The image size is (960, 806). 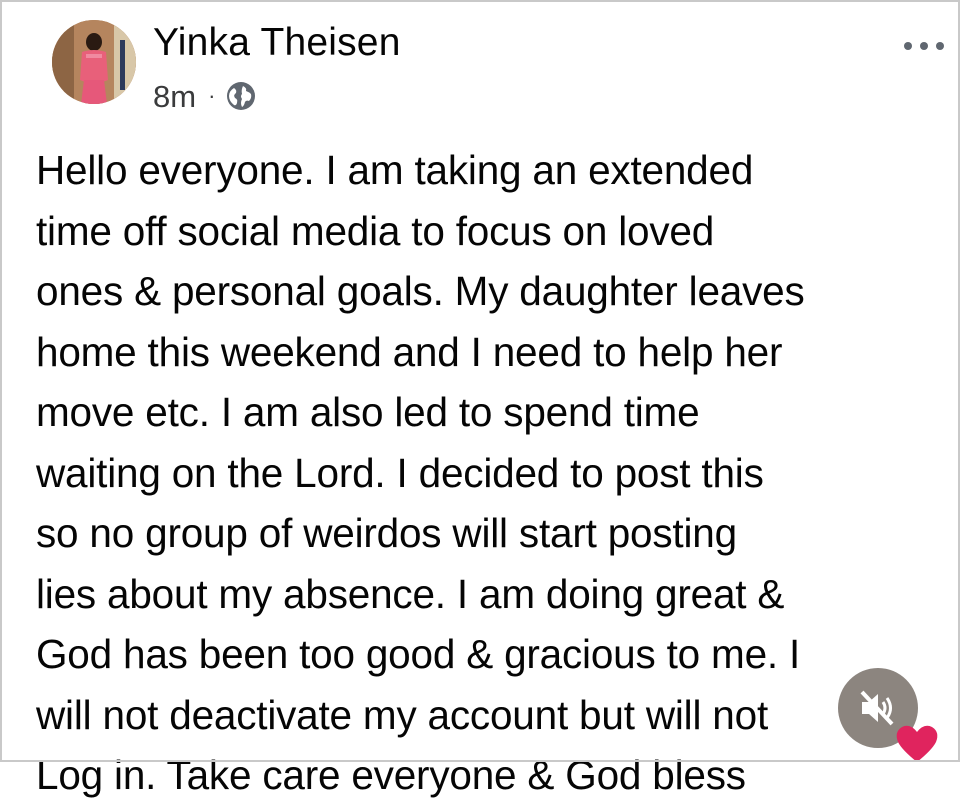 I want to click on author-name: Yinka Theisen, so click(x=277, y=43).